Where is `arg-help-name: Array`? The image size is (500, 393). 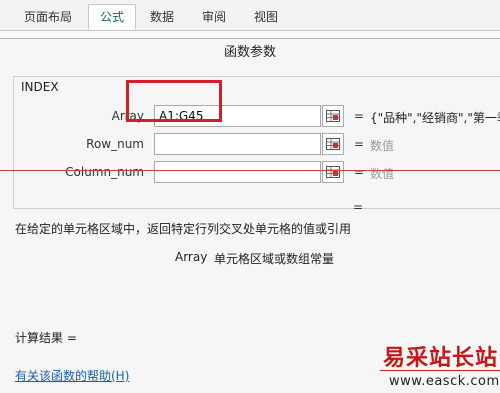
arg-help-name: Array is located at coordinates (191, 257).